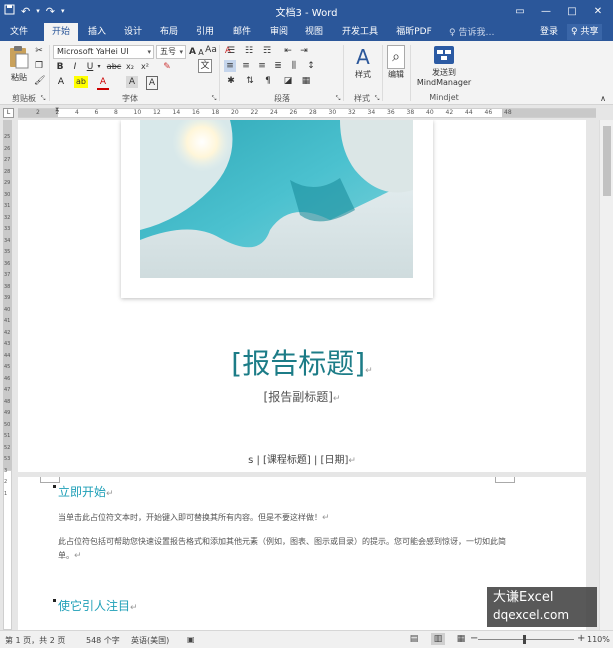 Image resolution: width=613 pixels, height=648 pixels. Describe the element at coordinates (288, 51) in the screenshot. I see `decrease-indent-icon: ⇤` at that location.